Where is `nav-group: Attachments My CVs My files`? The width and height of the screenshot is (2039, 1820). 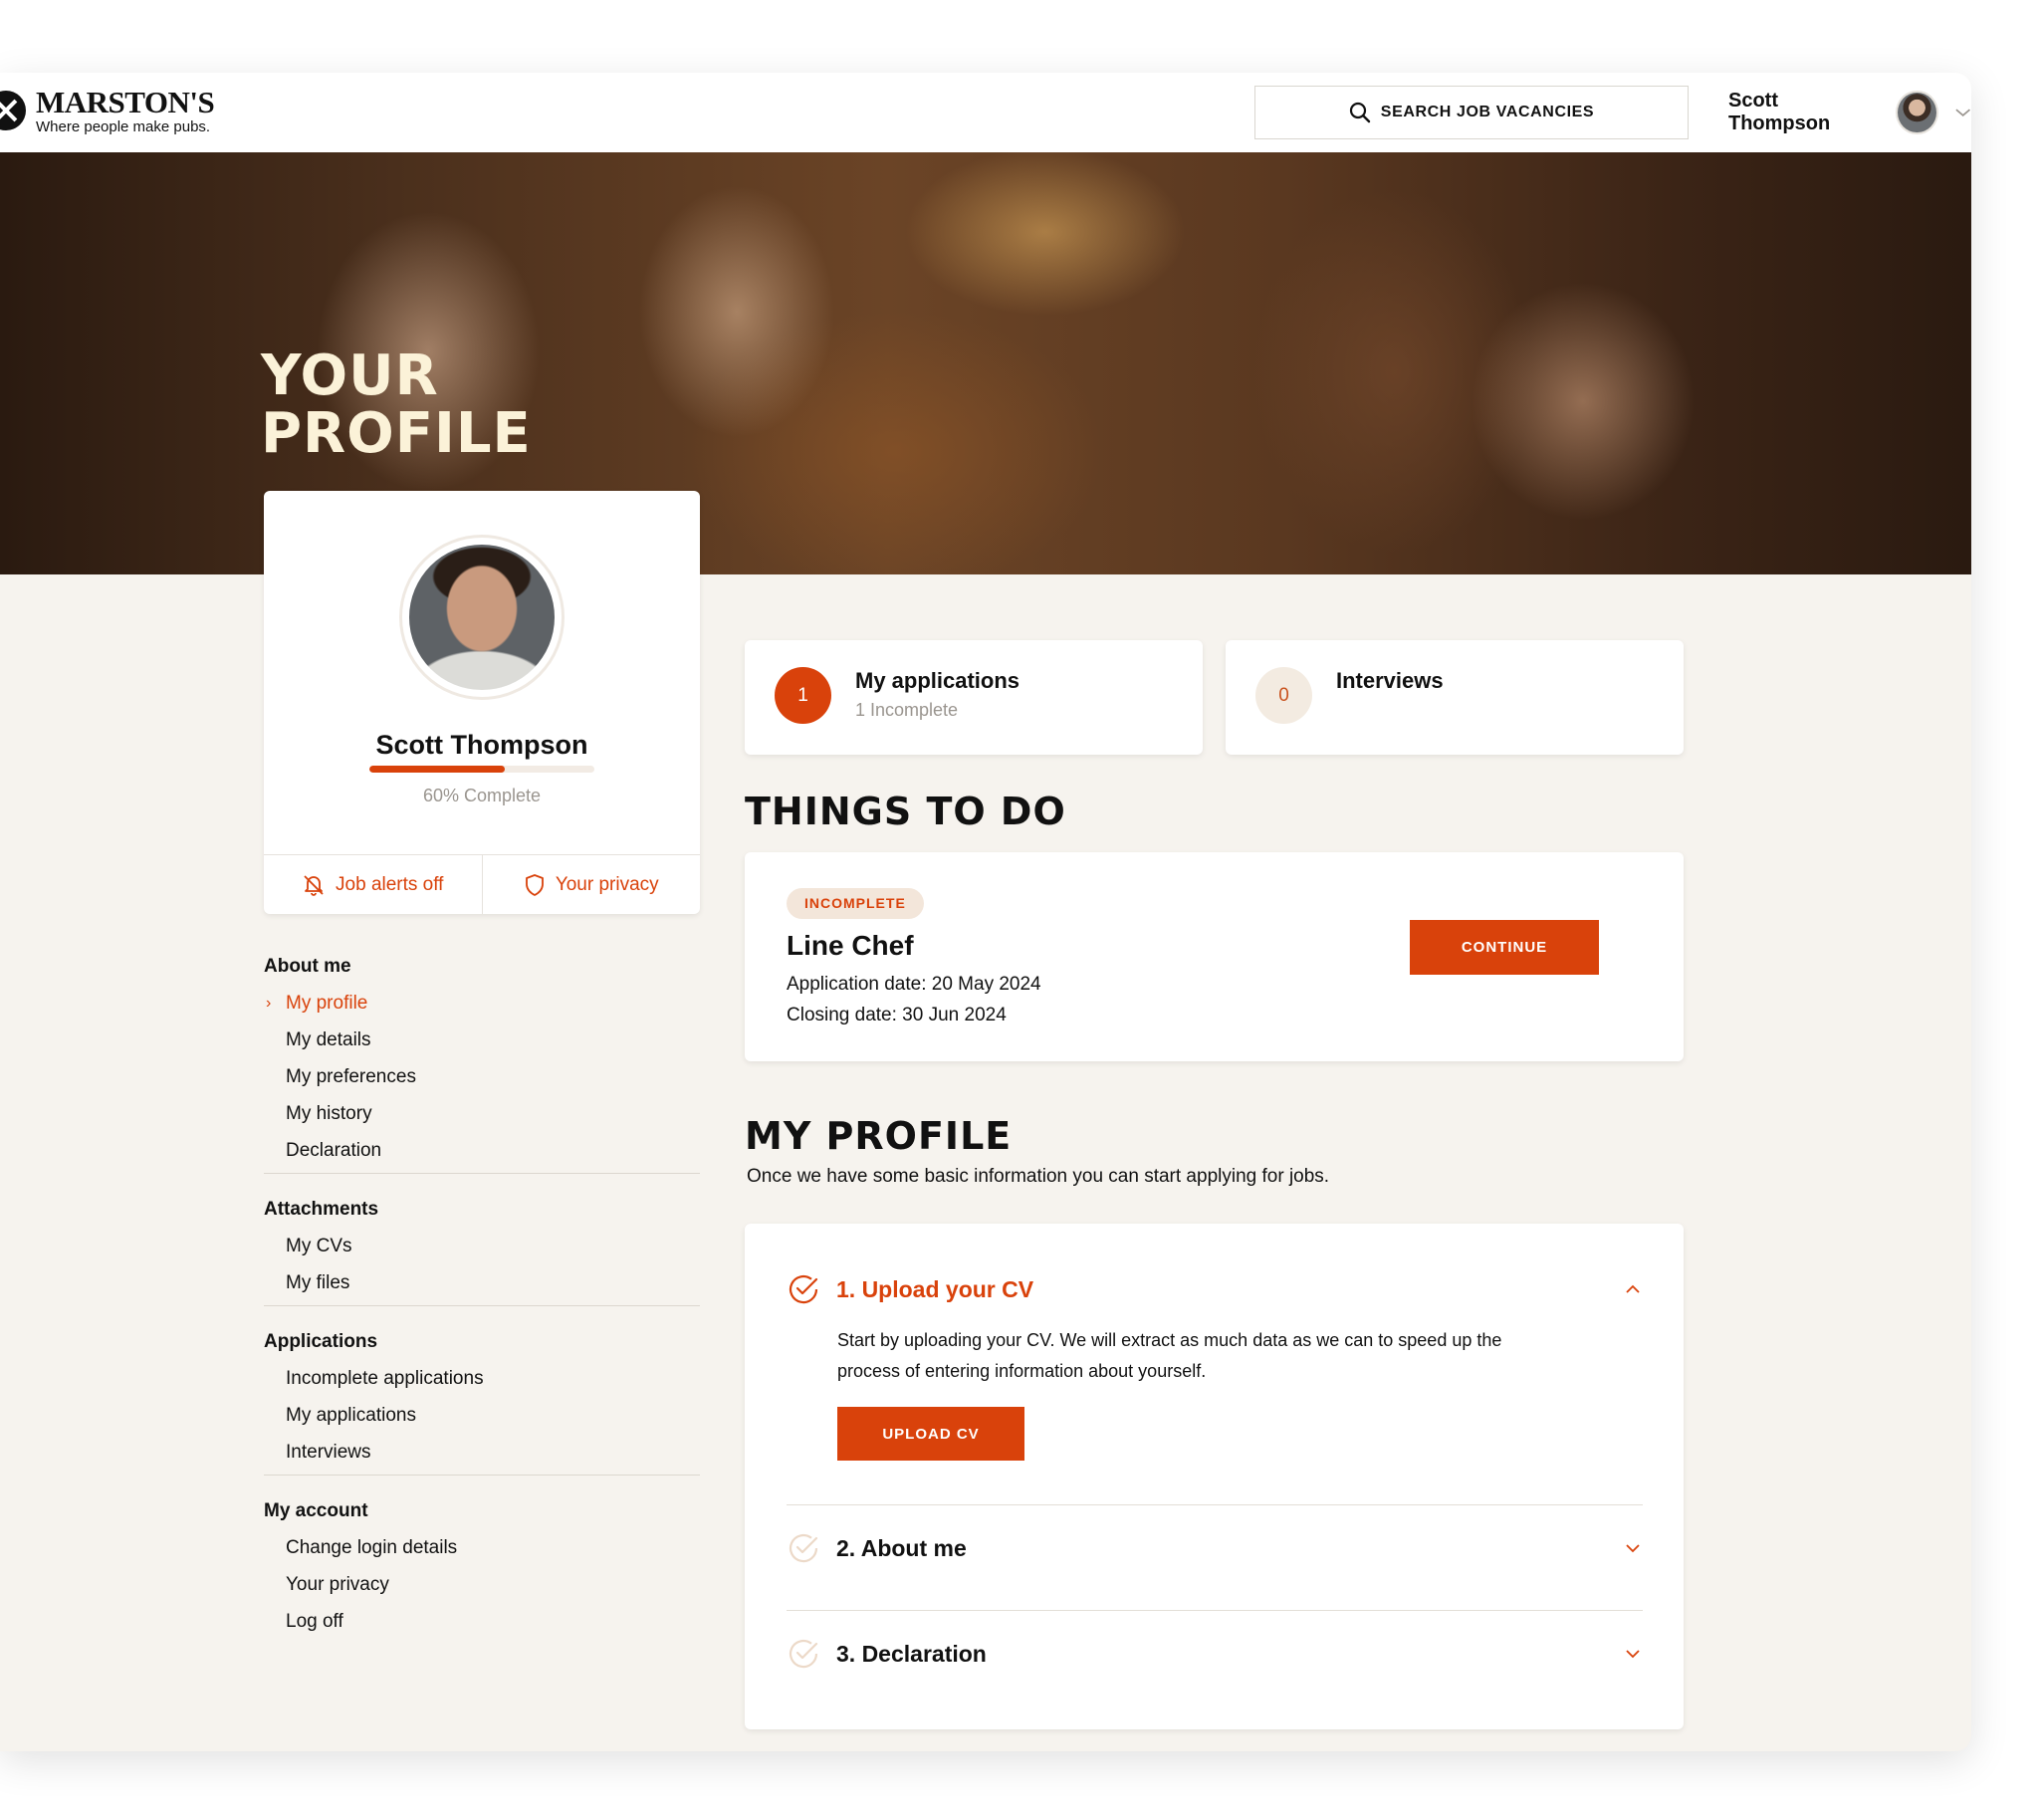
nav-group: Attachments My CVs My files is located at coordinates (482, 1249).